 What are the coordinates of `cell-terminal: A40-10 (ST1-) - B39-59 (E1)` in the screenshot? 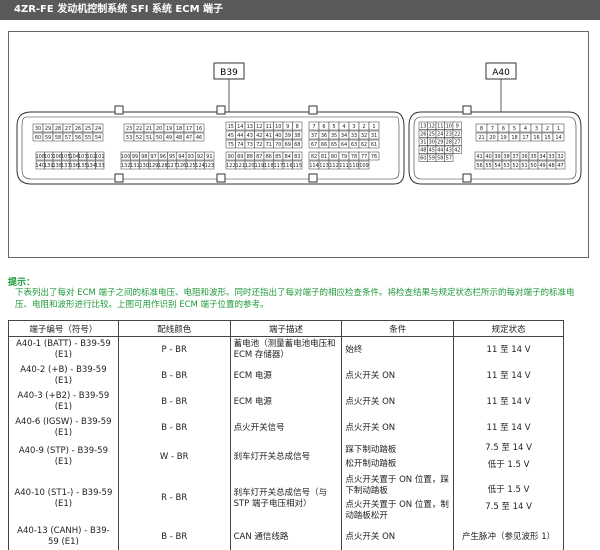 It's located at (63, 498).